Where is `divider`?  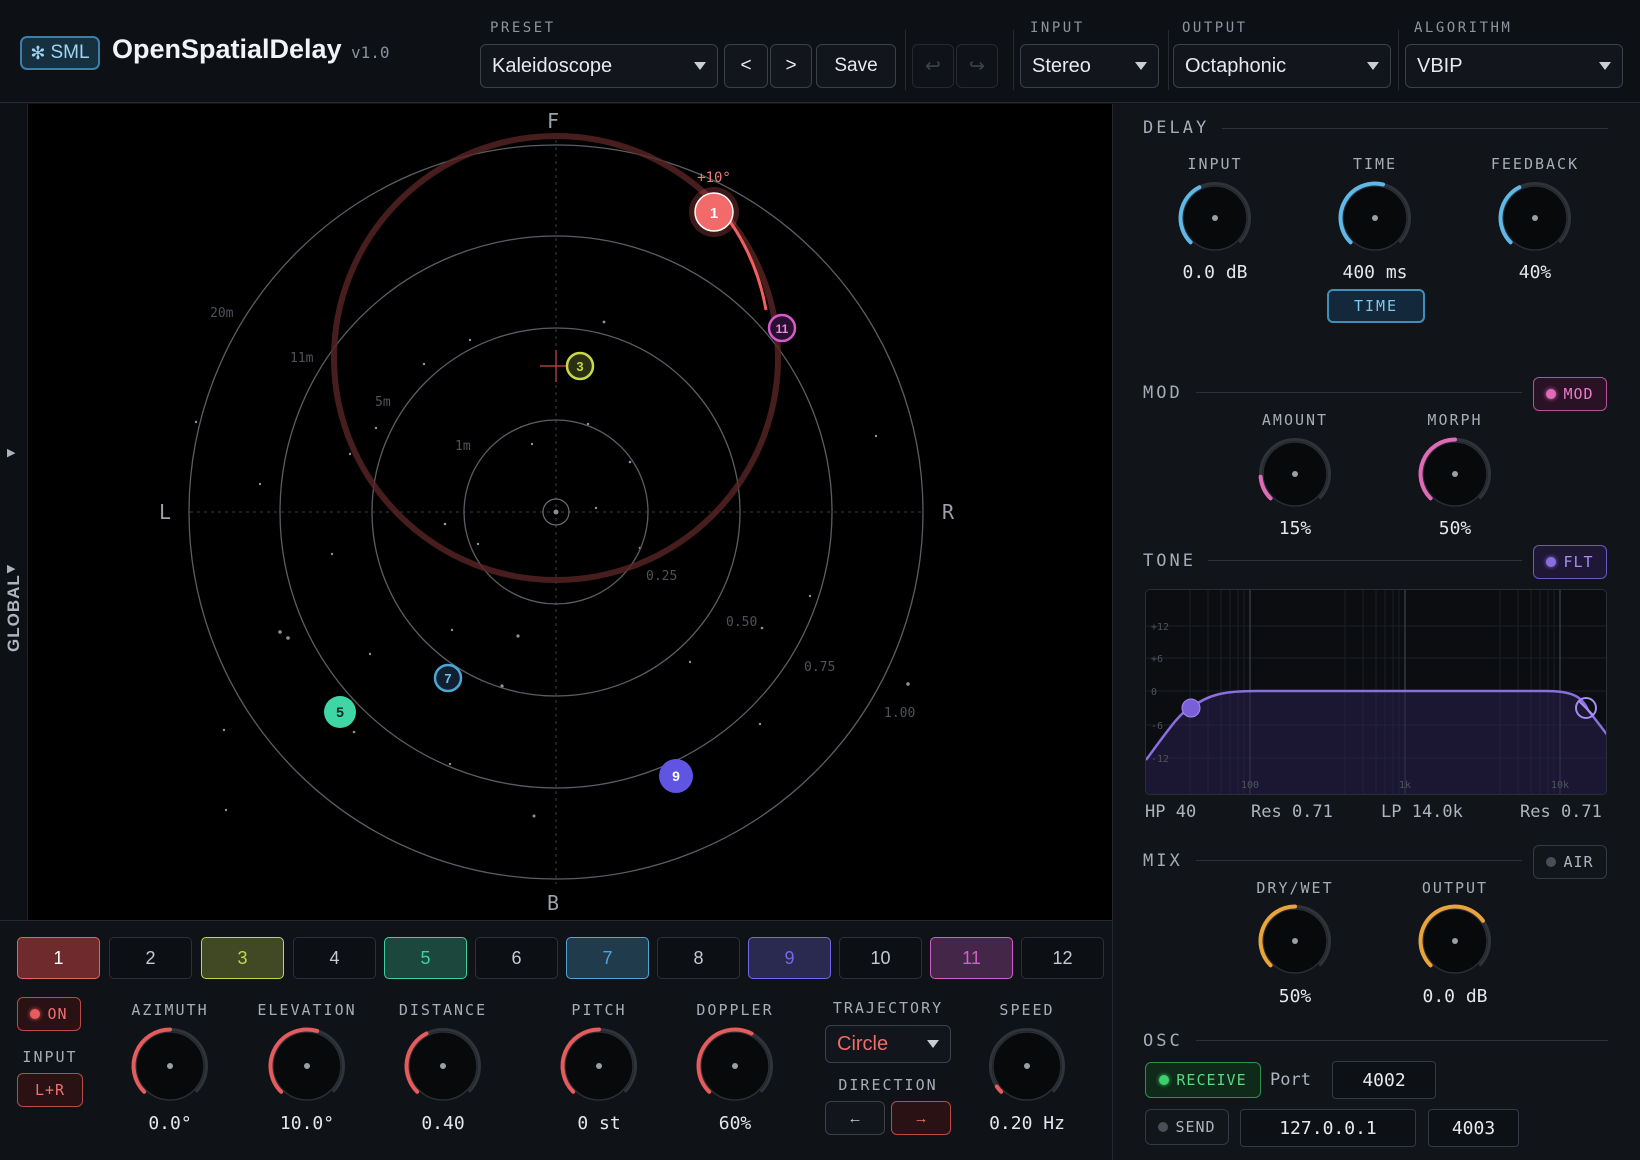 divider is located at coordinates (1359, 392).